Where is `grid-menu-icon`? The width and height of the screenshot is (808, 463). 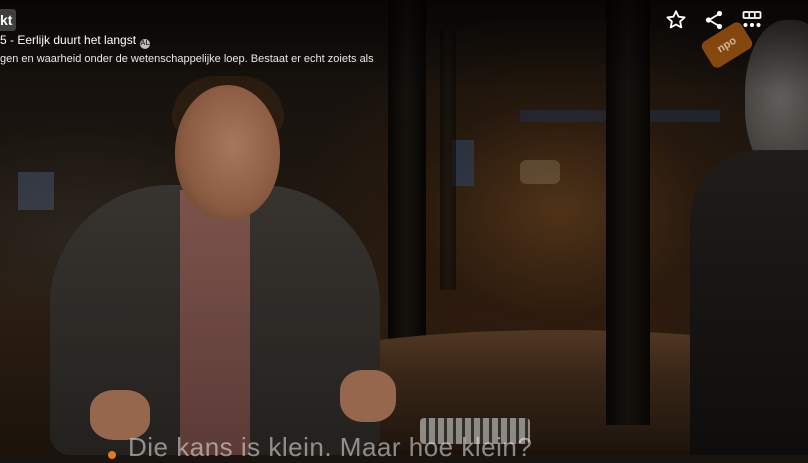
grid-menu-icon is located at coordinates (752, 19).